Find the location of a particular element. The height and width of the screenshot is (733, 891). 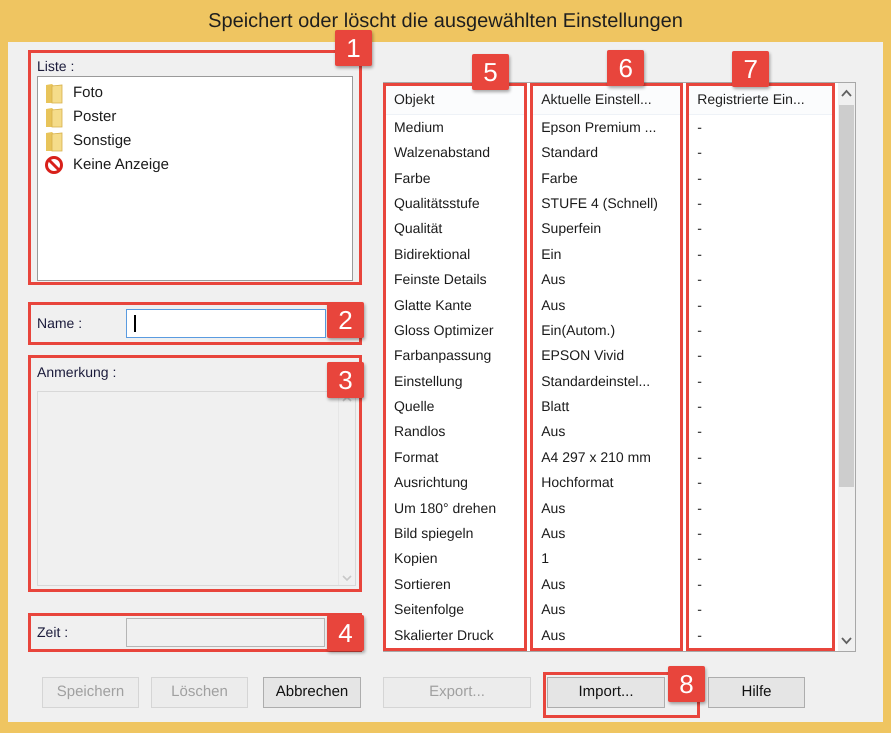

note-label: Anmerkung : is located at coordinates (76, 372).